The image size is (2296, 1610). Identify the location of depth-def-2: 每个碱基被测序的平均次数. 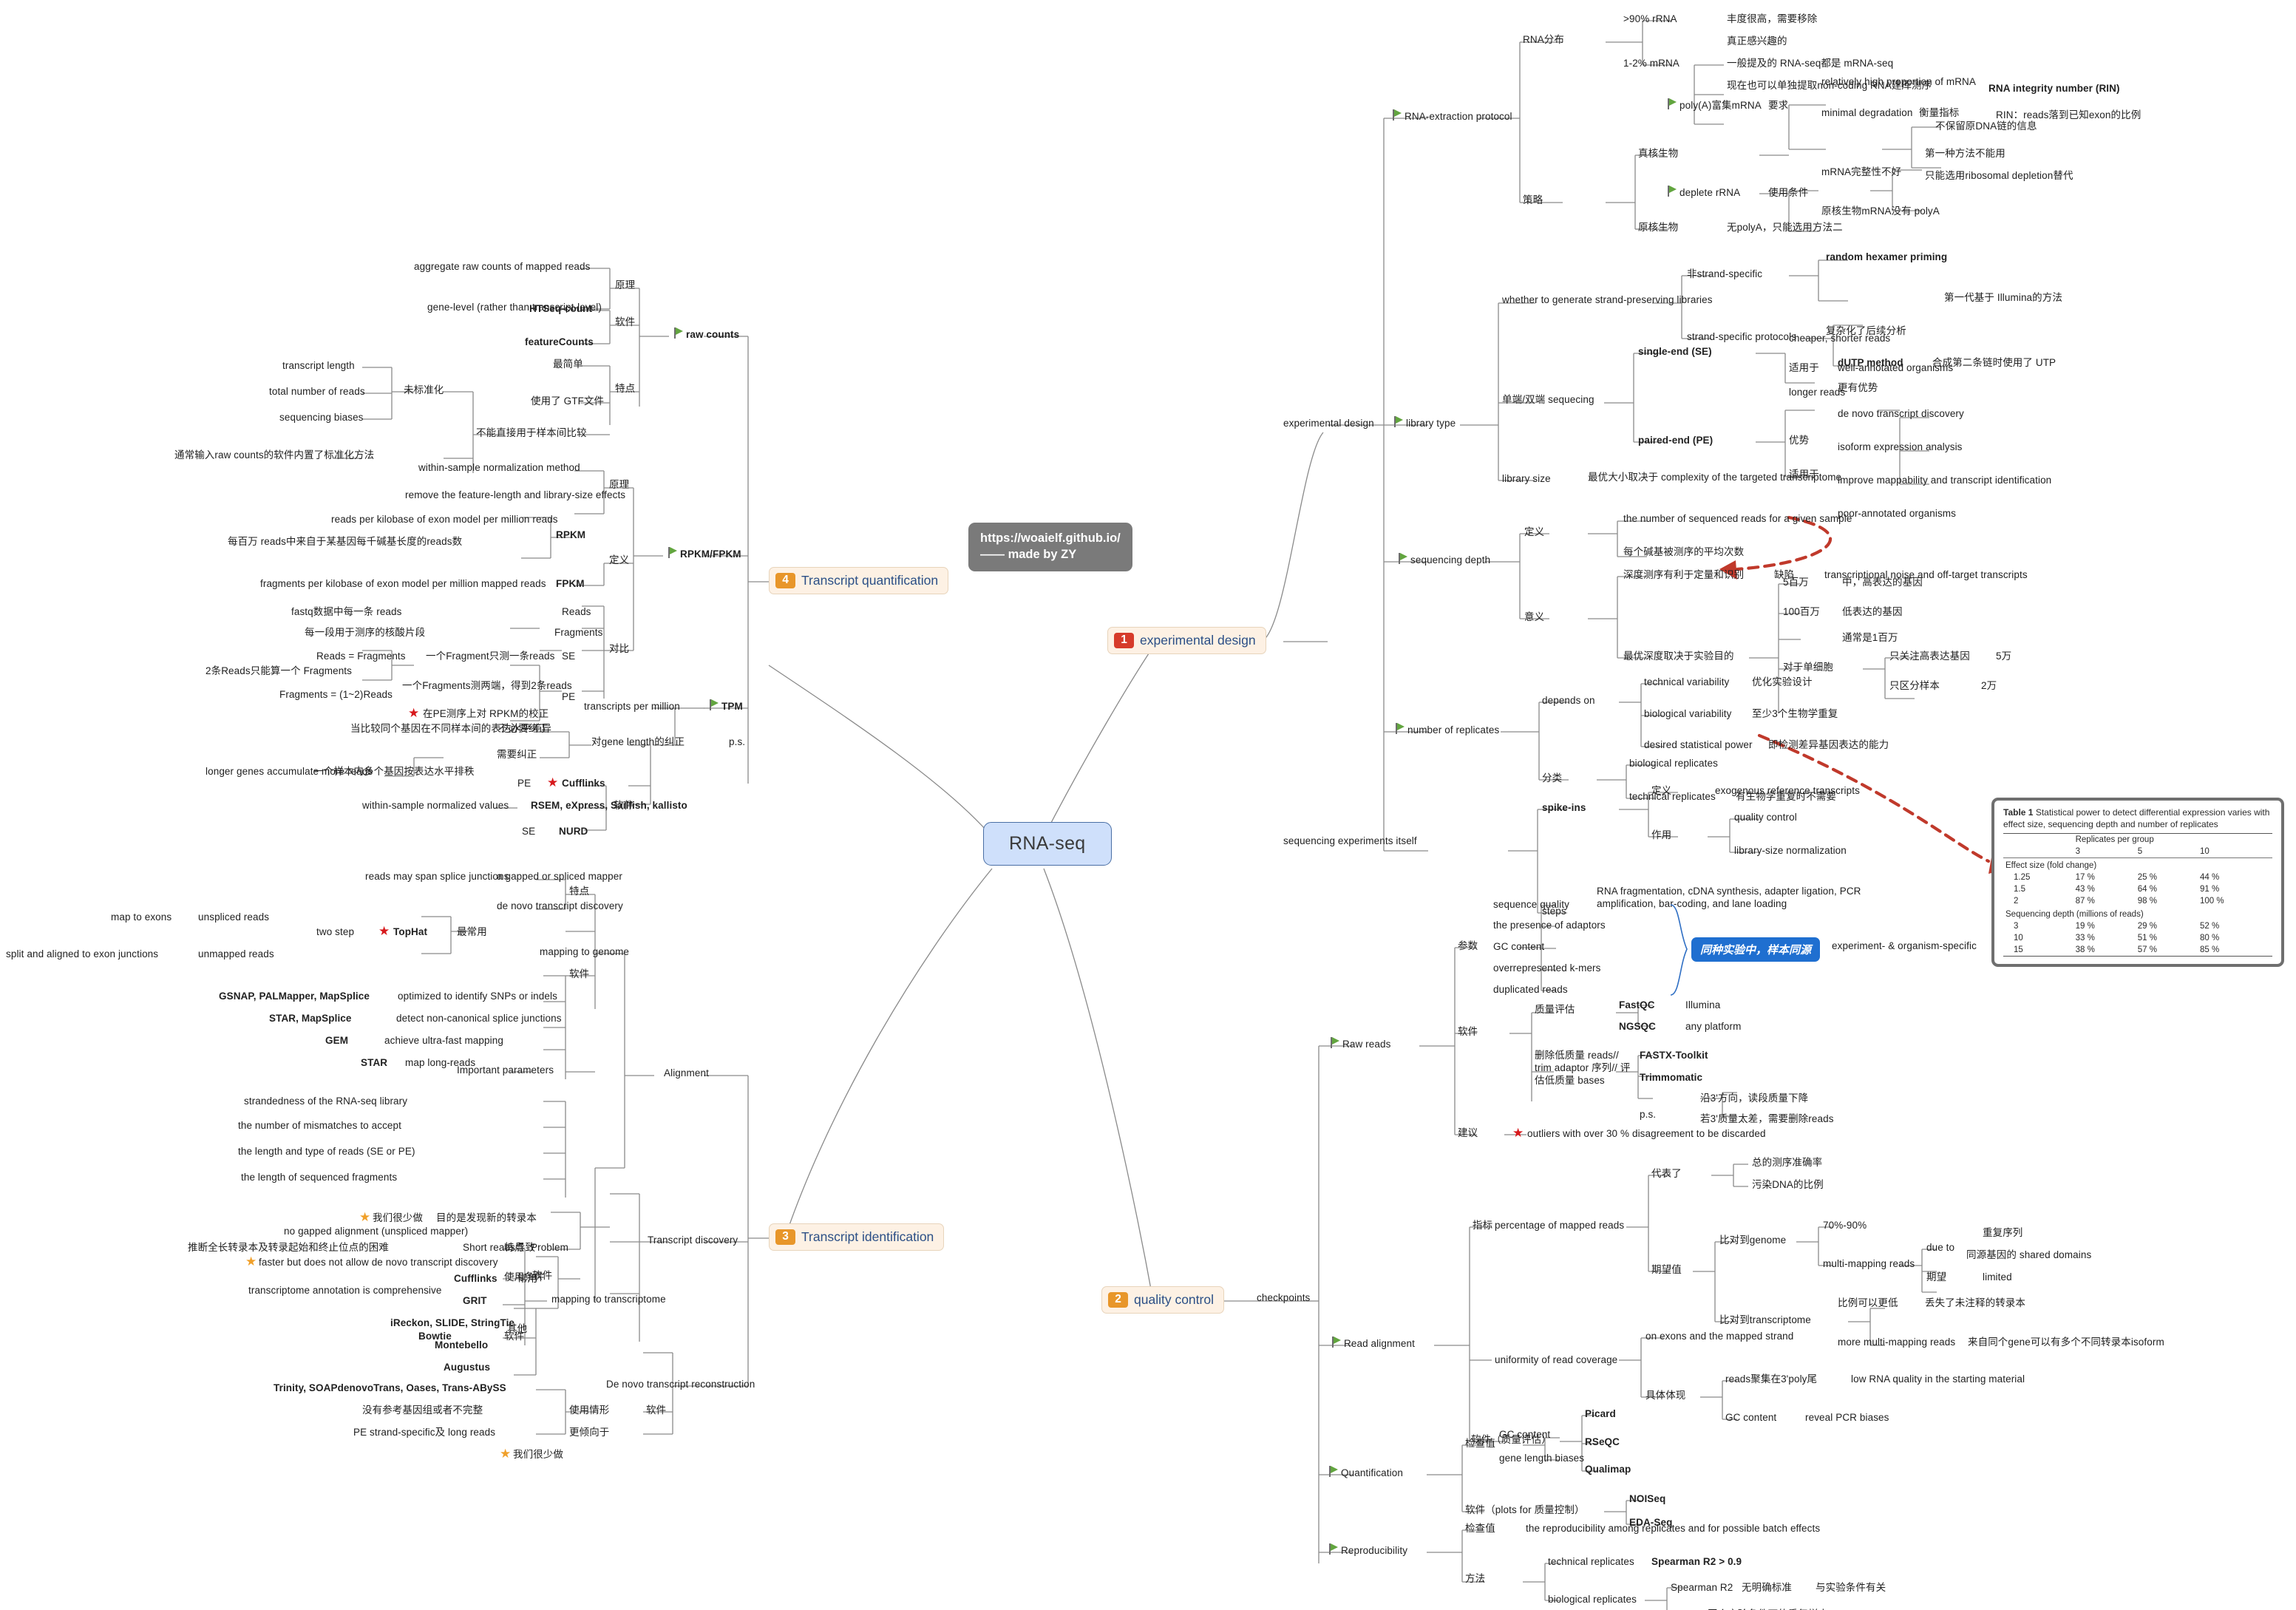
(1684, 551).